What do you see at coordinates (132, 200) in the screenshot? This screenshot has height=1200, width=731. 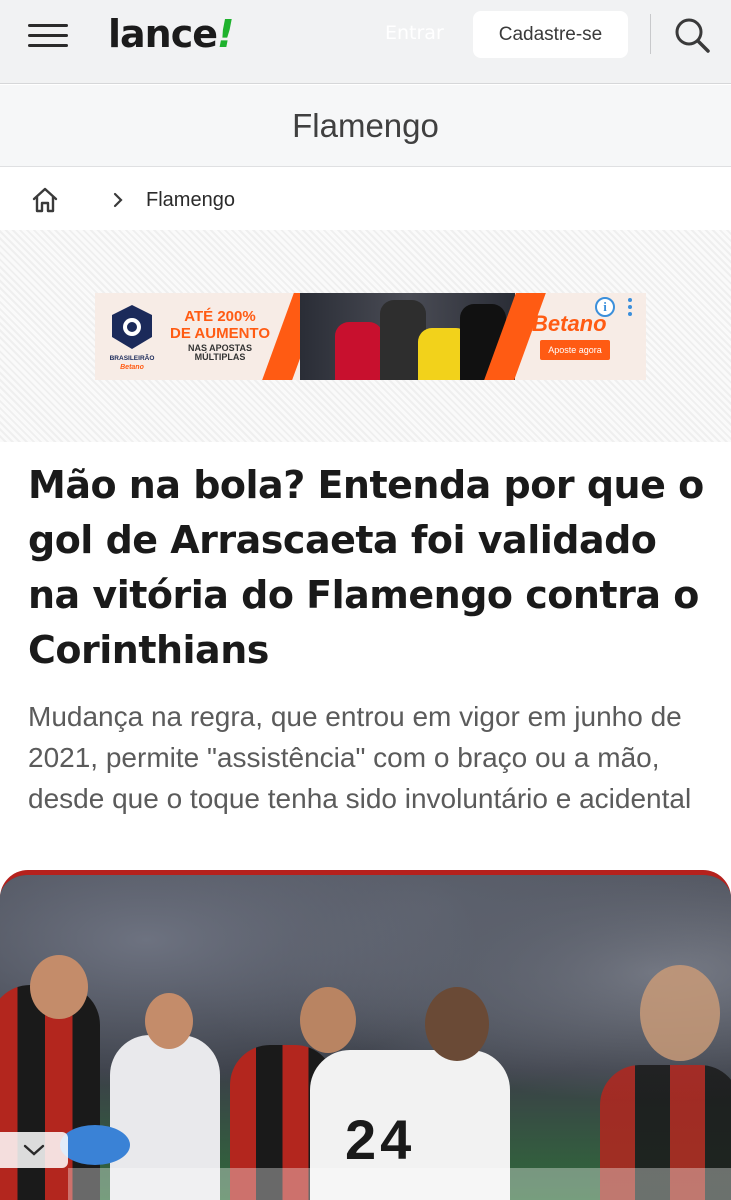 I see `breadcrumb: Flamengo` at bounding box center [132, 200].